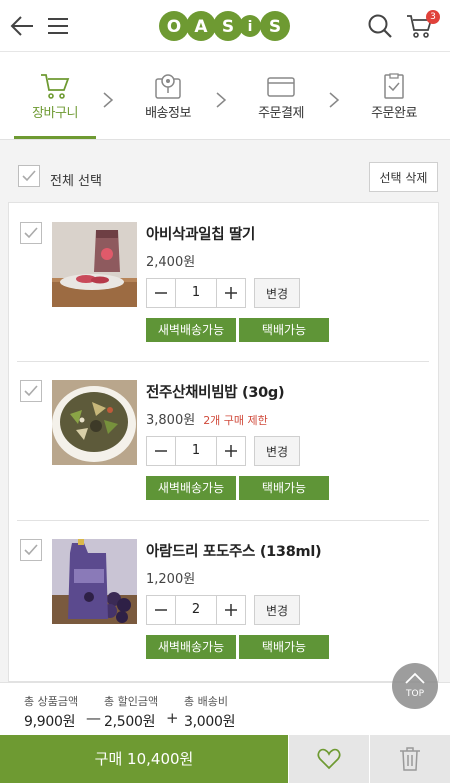 The width and height of the screenshot is (450, 783). I want to click on step-label: 주문결제, so click(281, 113).